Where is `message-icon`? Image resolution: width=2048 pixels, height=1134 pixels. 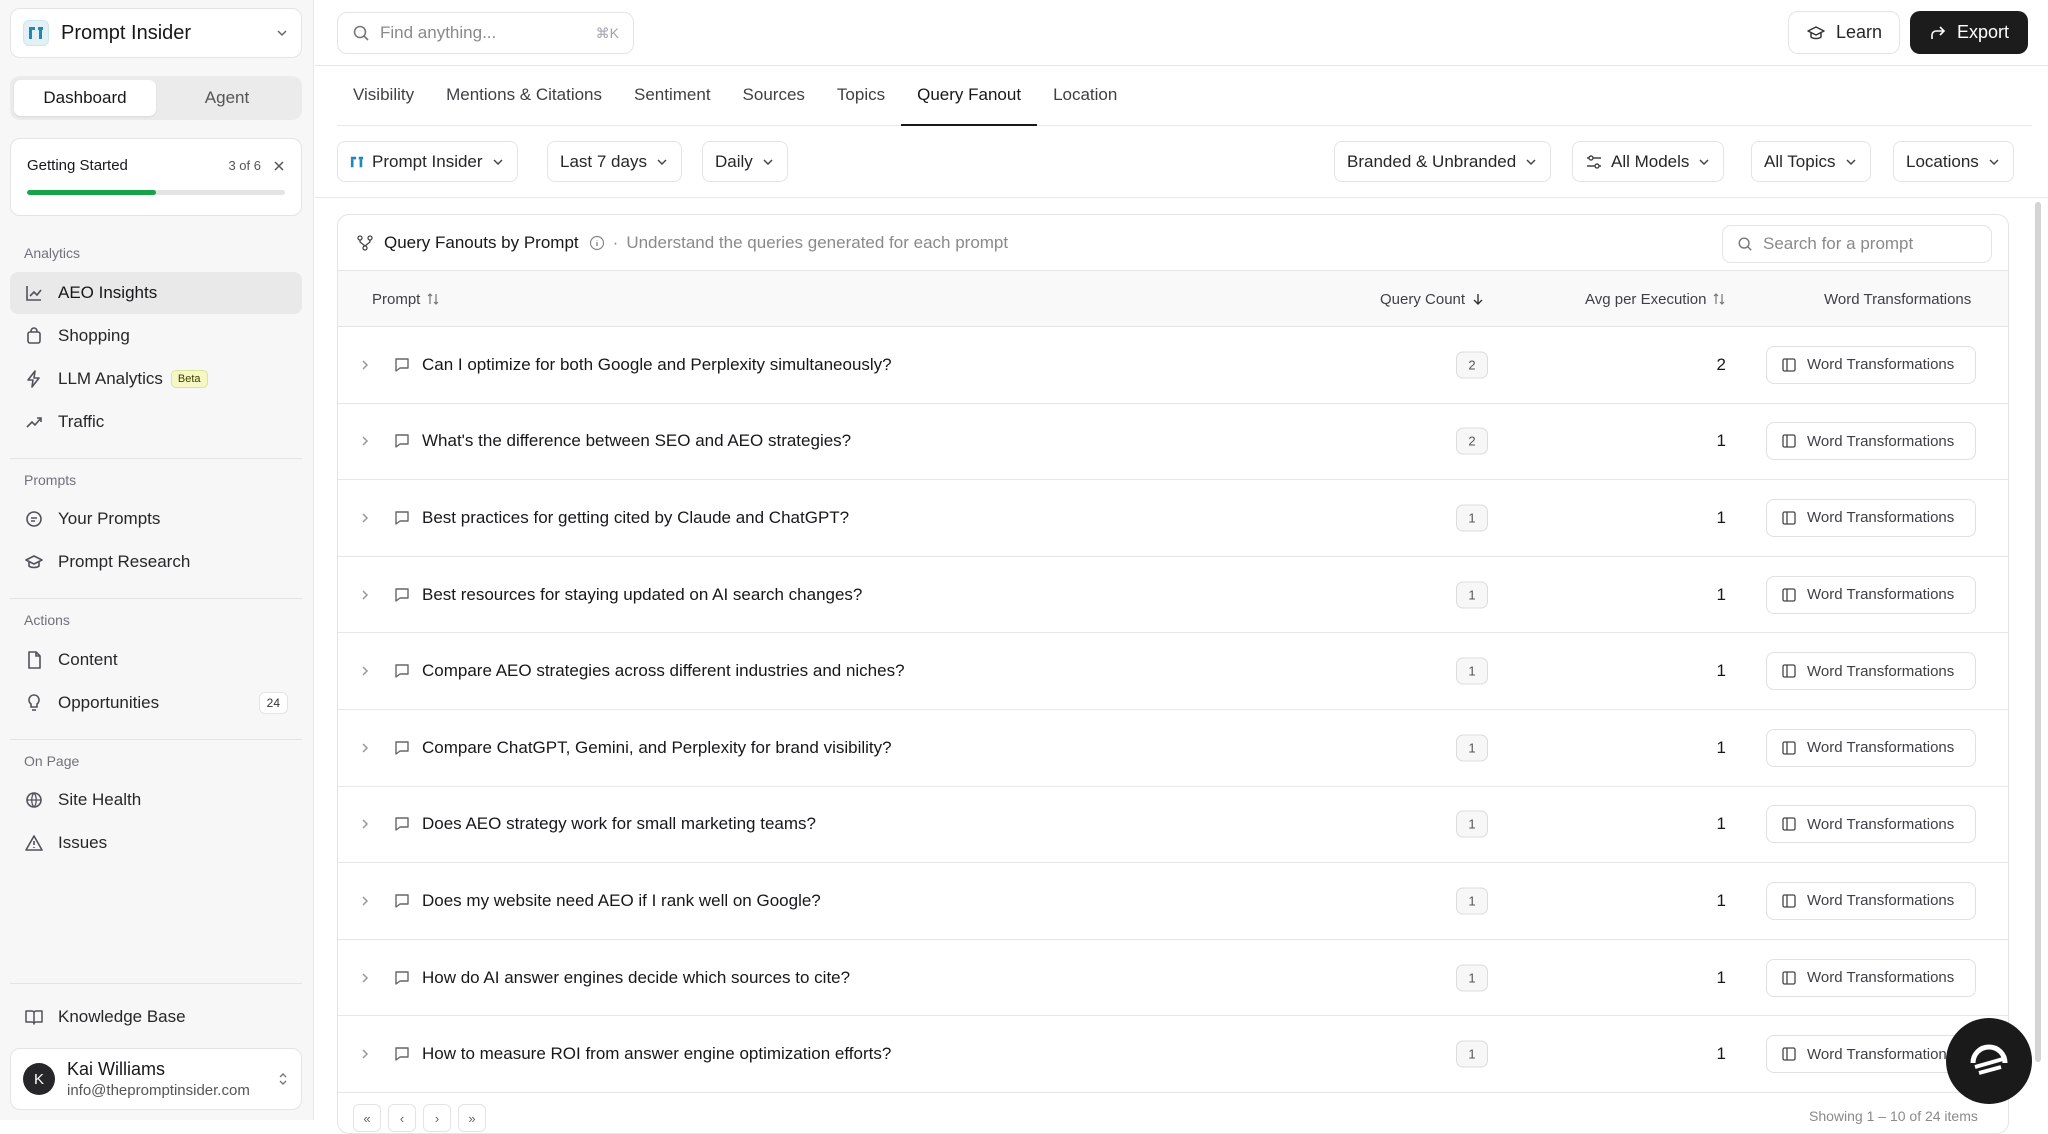 message-icon is located at coordinates (402, 748).